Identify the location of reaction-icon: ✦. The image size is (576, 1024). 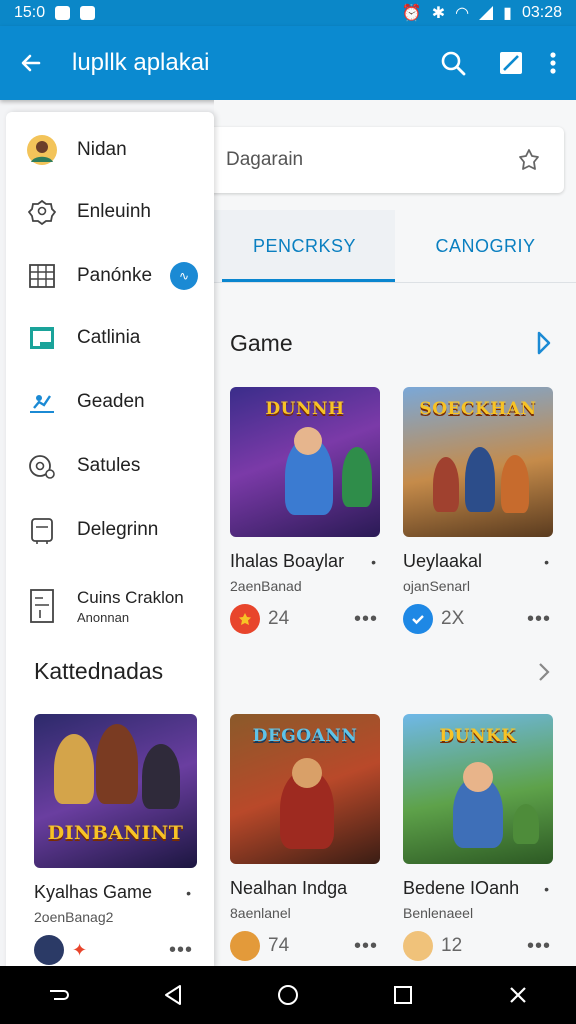
(80, 949).